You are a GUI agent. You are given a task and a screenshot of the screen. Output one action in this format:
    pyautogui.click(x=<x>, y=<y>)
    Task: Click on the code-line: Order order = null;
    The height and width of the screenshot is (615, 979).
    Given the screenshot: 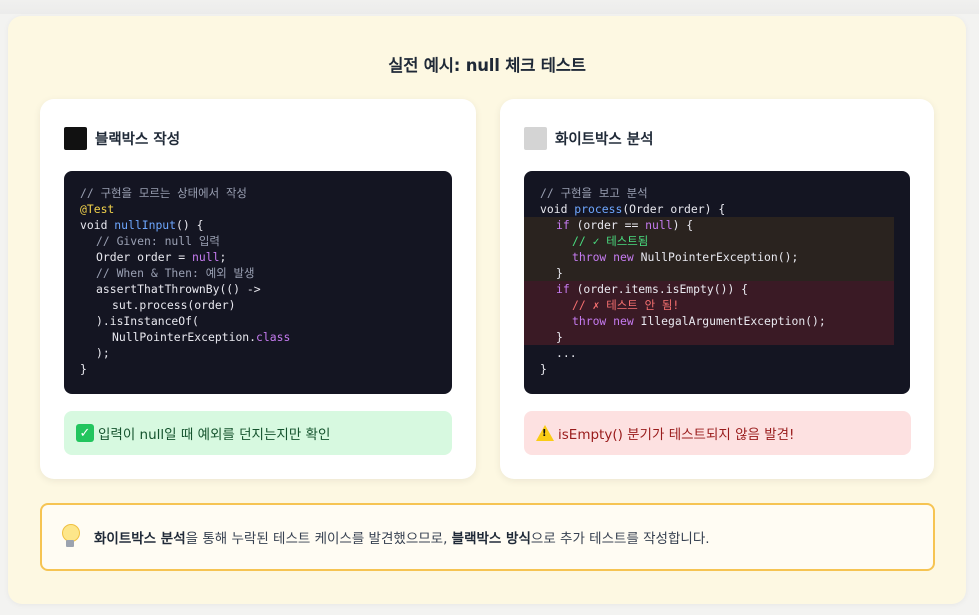 What is the action you would take?
    pyautogui.click(x=258, y=257)
    